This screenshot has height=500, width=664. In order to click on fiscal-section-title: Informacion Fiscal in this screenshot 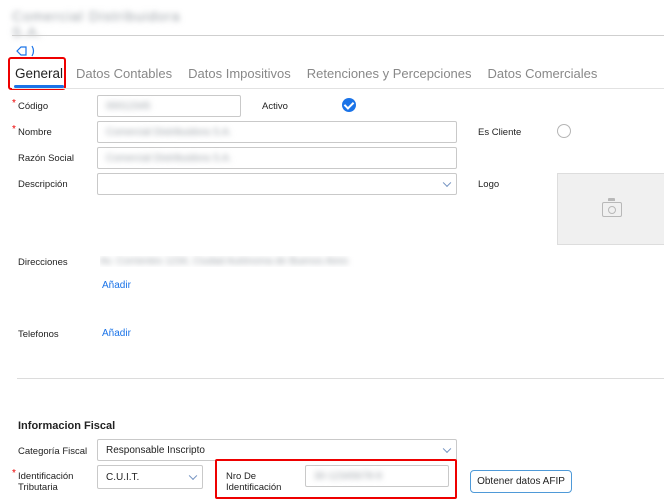, I will do `click(67, 426)`.